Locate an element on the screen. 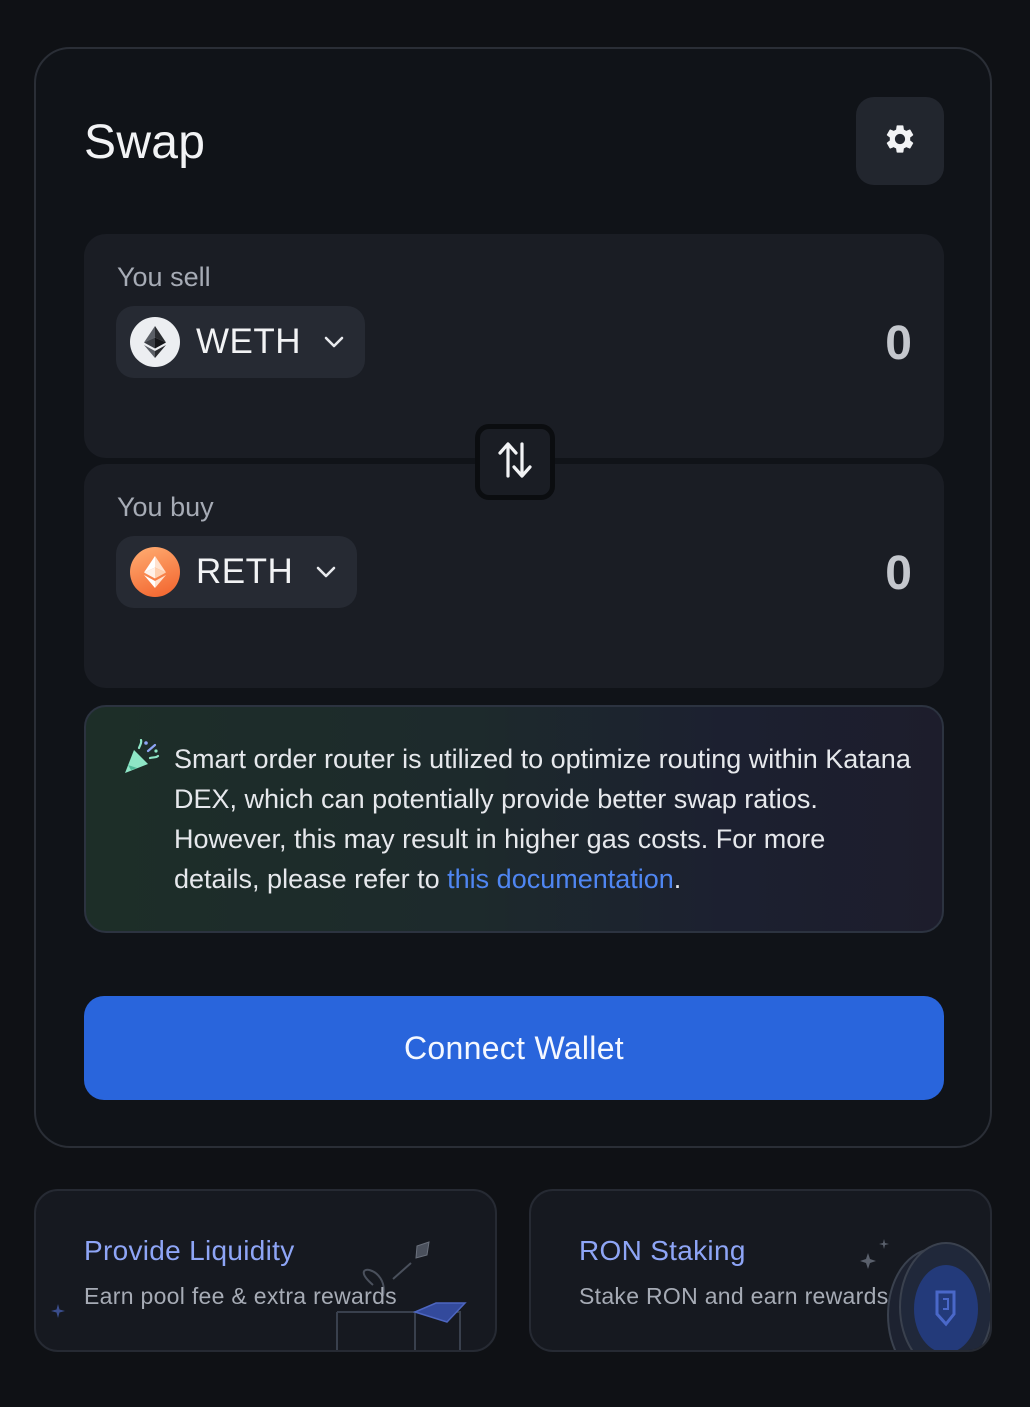 The image size is (1030, 1407). gear-icon is located at coordinates (900, 141).